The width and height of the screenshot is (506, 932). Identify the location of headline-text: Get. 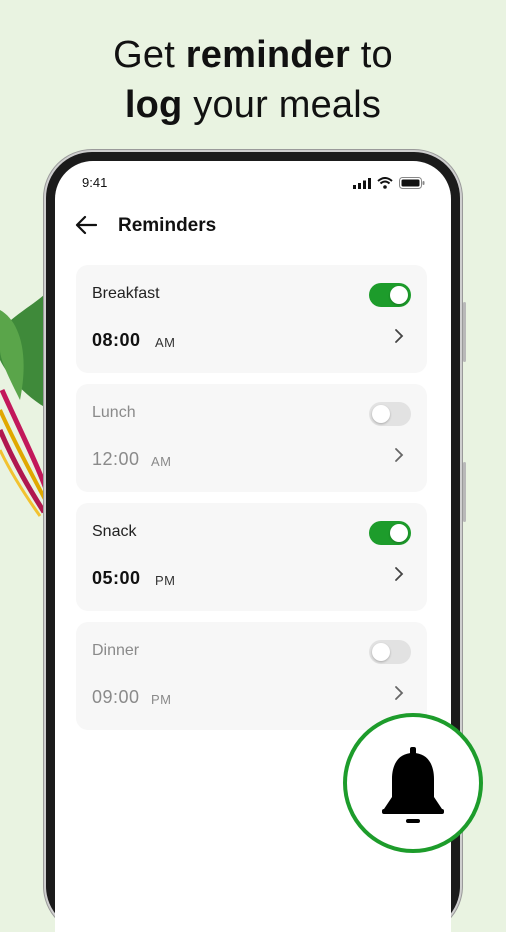
(149, 55).